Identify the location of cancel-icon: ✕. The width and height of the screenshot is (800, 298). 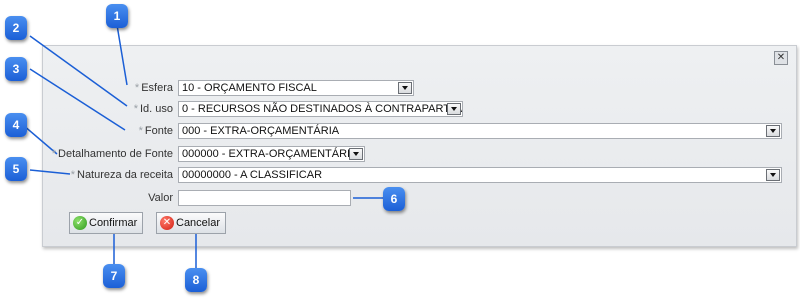
(167, 223).